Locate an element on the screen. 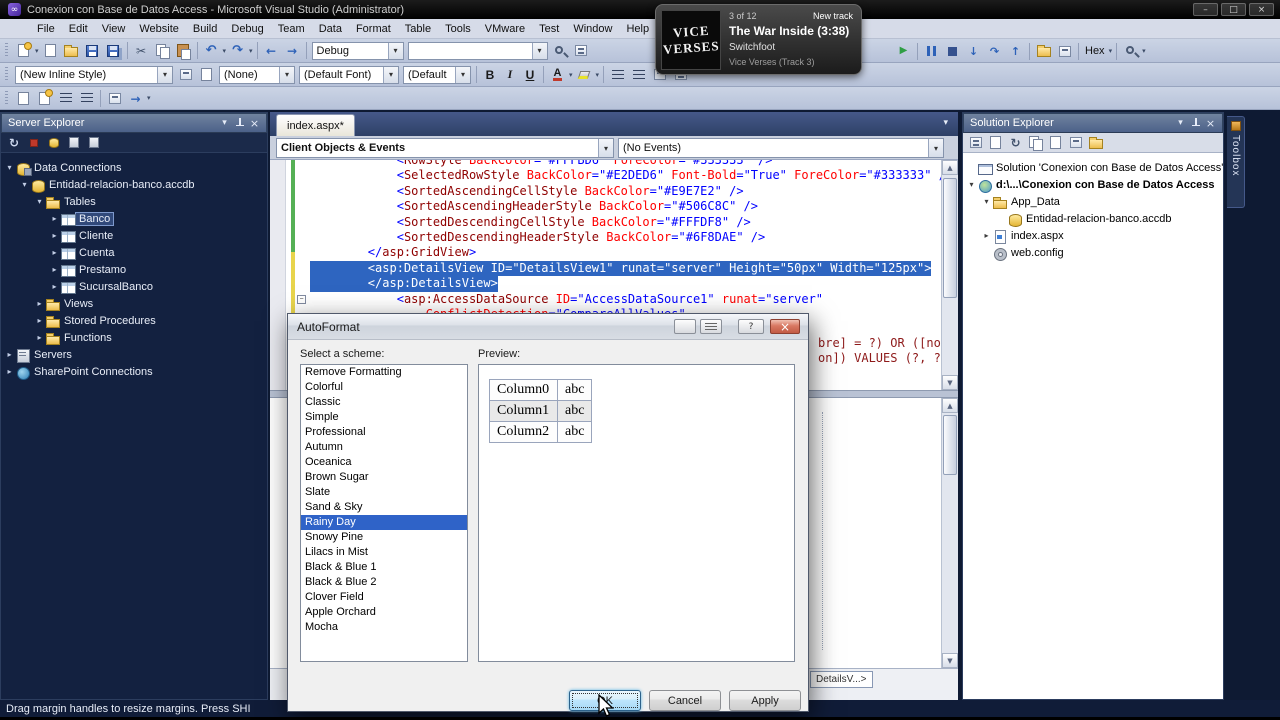  scheme-option: Sand & Sky is located at coordinates (384, 507).